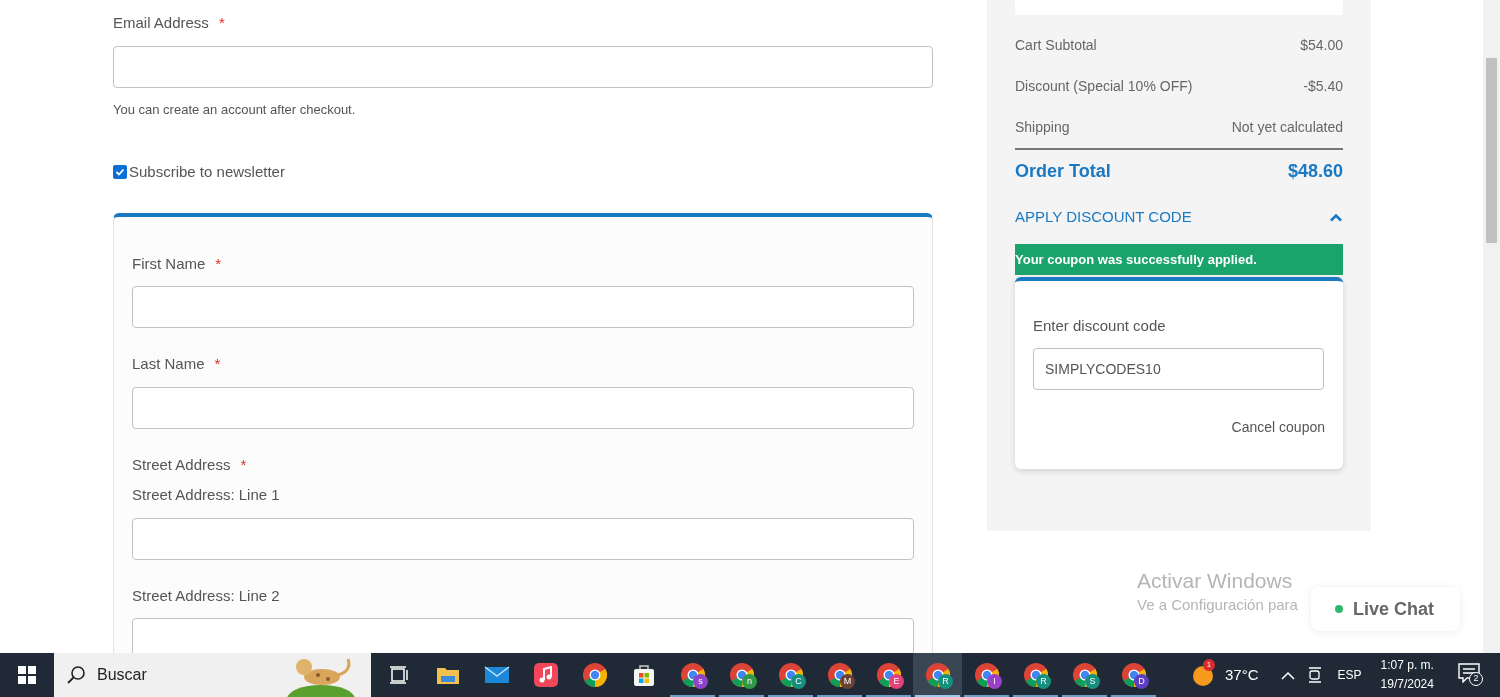 This screenshot has width=1500, height=697. Describe the element at coordinates (692, 675) in the screenshot. I see `browser-profile-button: s` at that location.